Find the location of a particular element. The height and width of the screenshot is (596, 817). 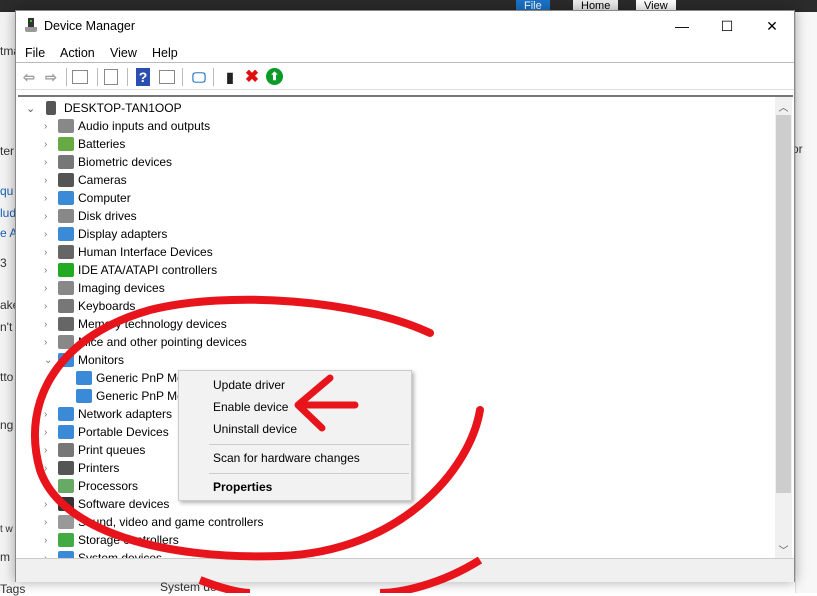

tree-item-label: Monitors is located at coordinates (101, 360).